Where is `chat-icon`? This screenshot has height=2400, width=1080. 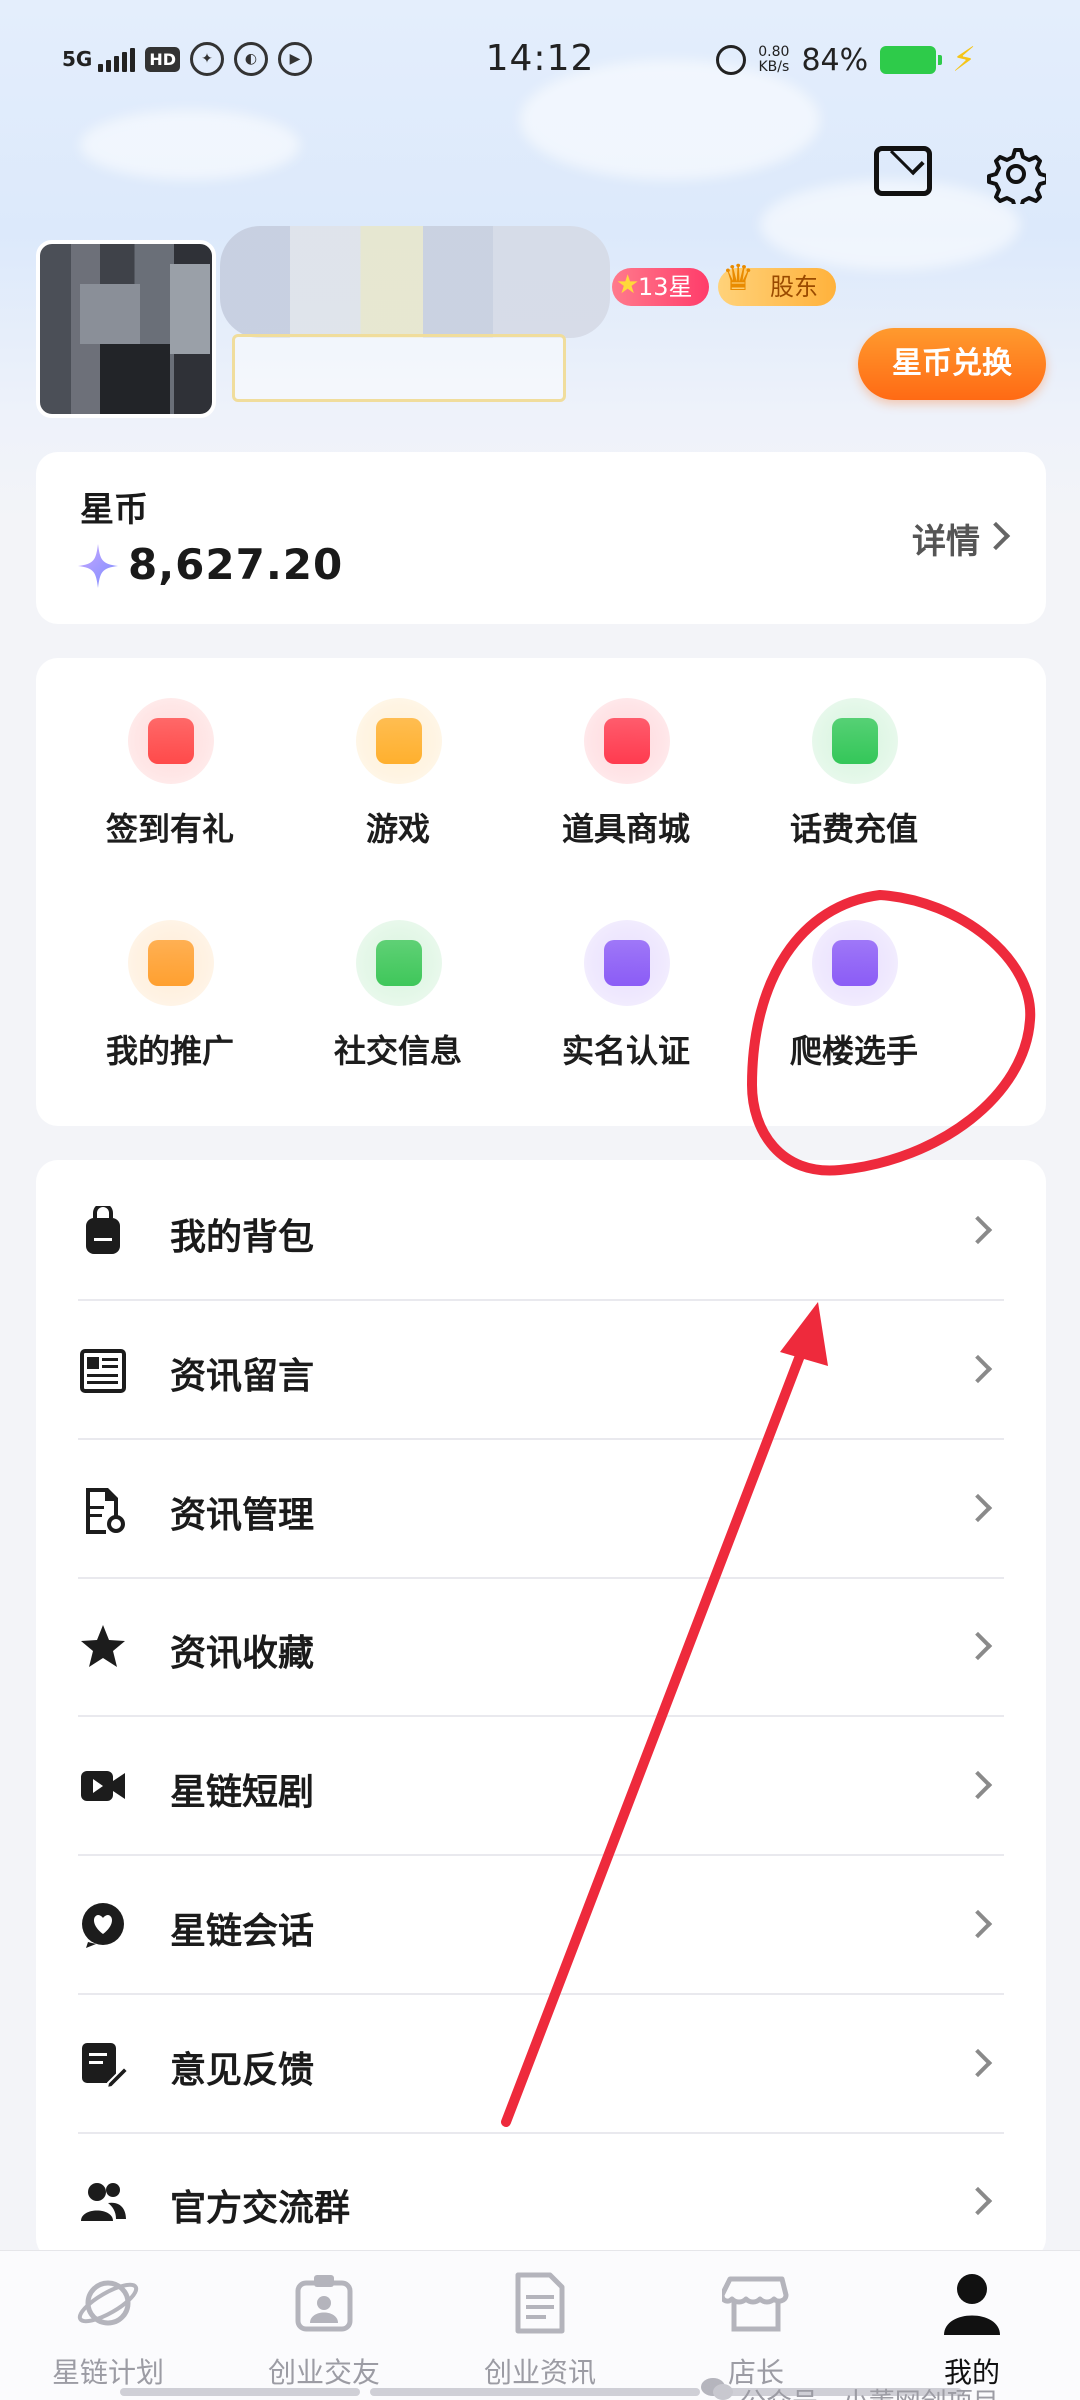
chat-icon is located at coordinates (399, 963).